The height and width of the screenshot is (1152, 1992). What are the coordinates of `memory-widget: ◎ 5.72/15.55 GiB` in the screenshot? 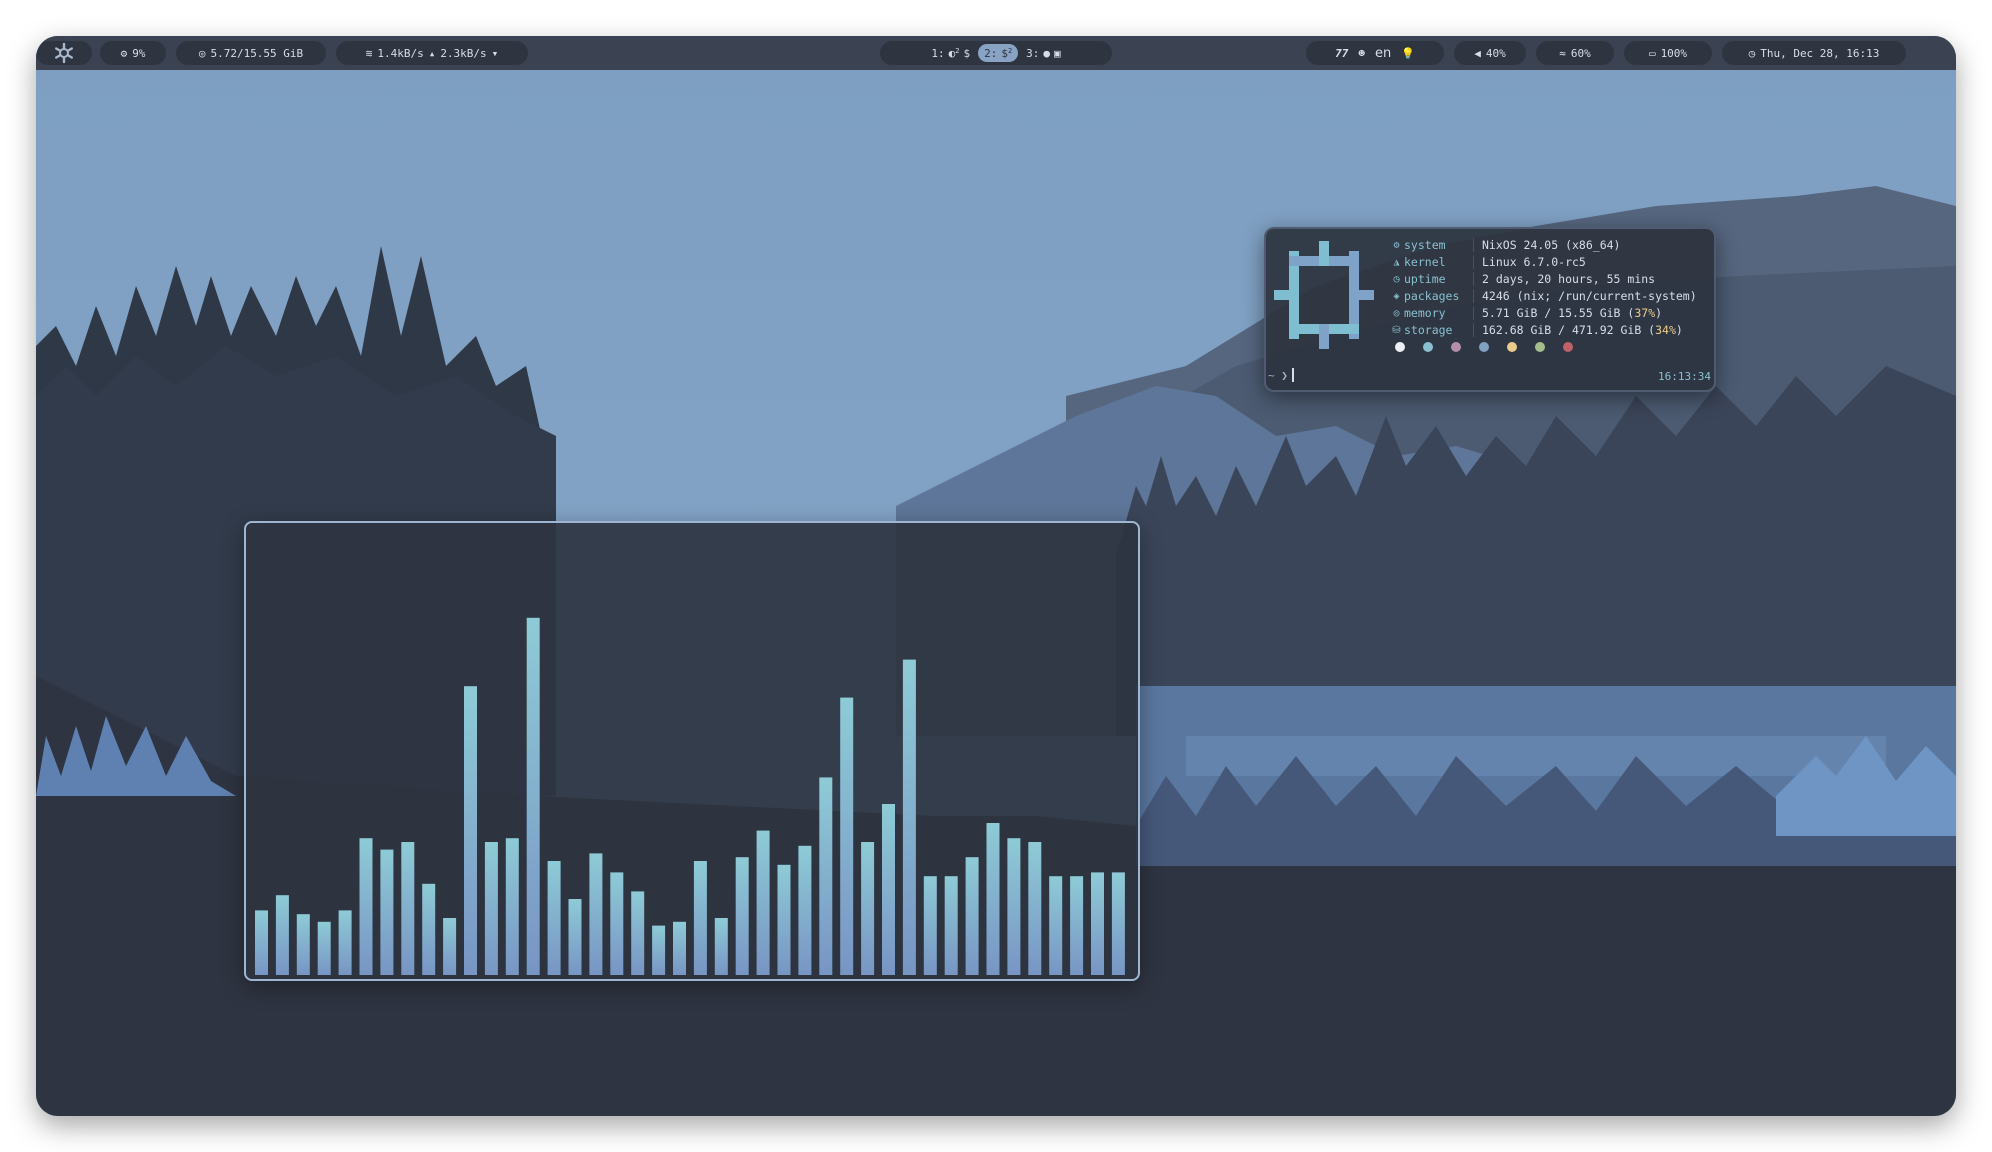 It's located at (251, 53).